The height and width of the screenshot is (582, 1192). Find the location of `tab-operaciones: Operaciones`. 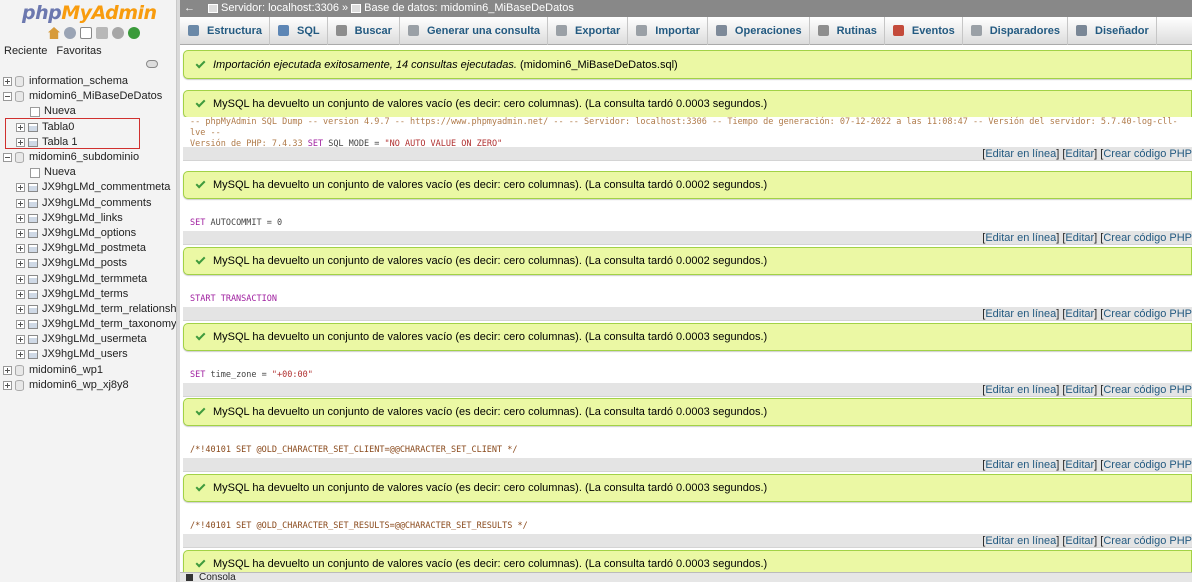

tab-operaciones: Operaciones is located at coordinates (759, 30).